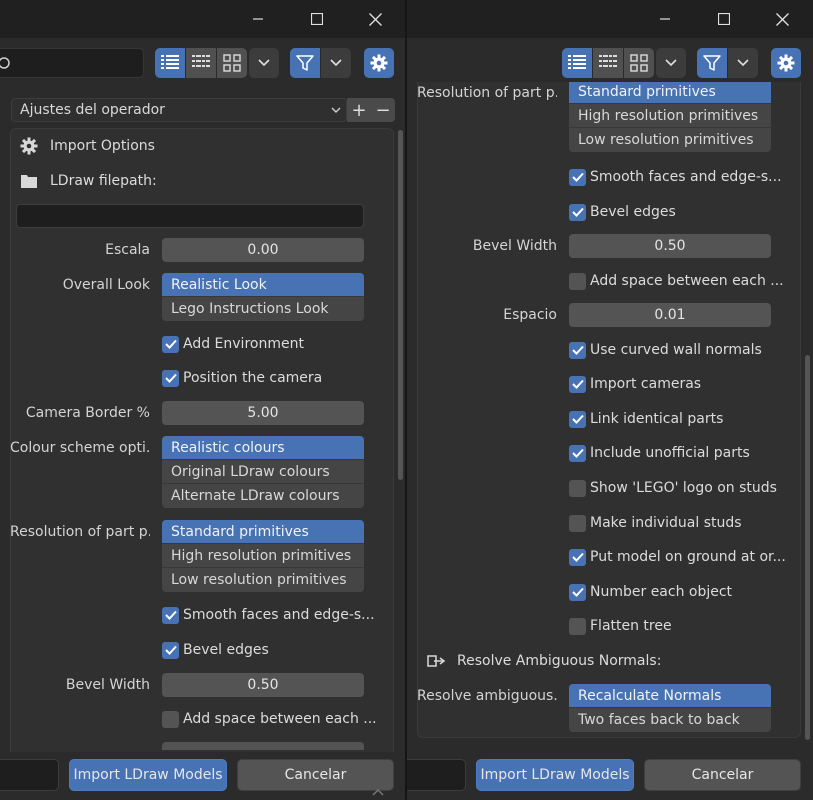 The height and width of the screenshot is (800, 813). I want to click on make-individual-studs-checkbox: Make individual studs, so click(655, 523).